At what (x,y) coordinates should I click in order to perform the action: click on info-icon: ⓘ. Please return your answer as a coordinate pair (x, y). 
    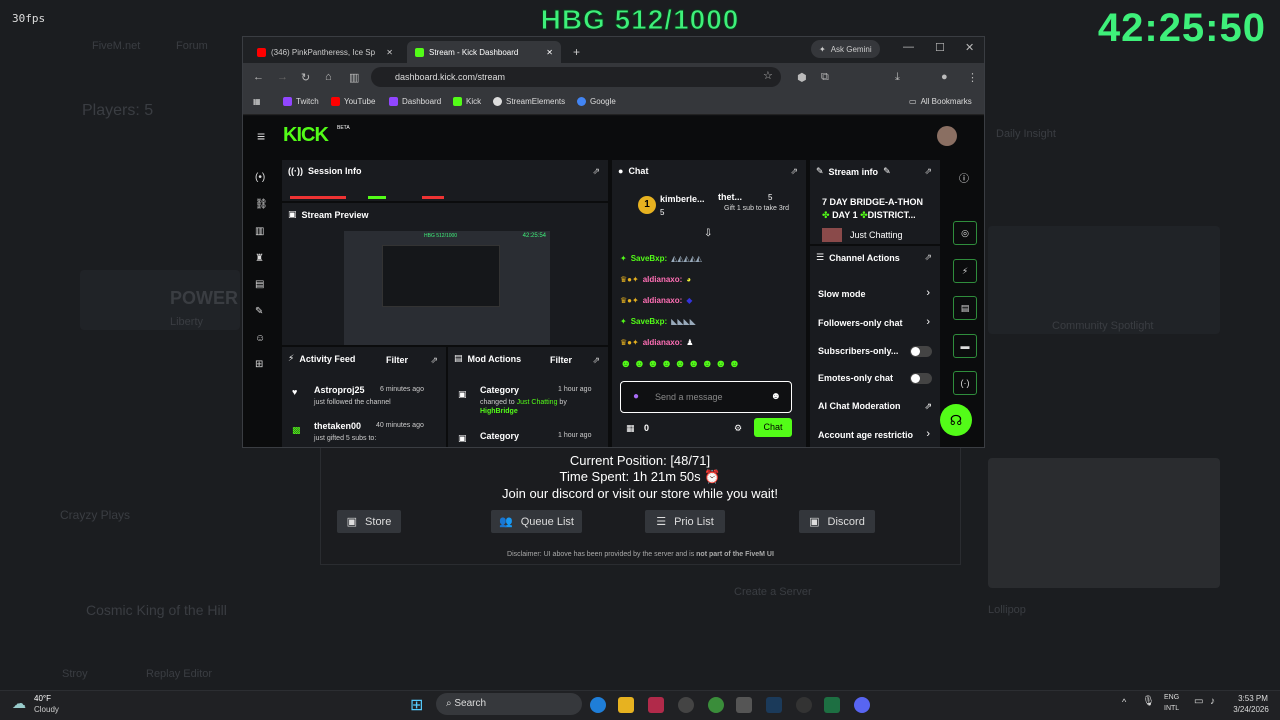
    Looking at the image, I should click on (964, 177).